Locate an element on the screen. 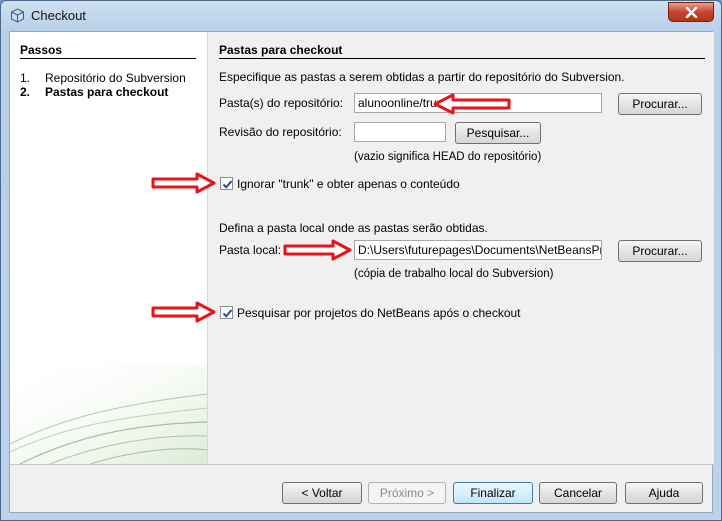  step-item-repository: 1. Repositório do Subversion is located at coordinates (103, 78).